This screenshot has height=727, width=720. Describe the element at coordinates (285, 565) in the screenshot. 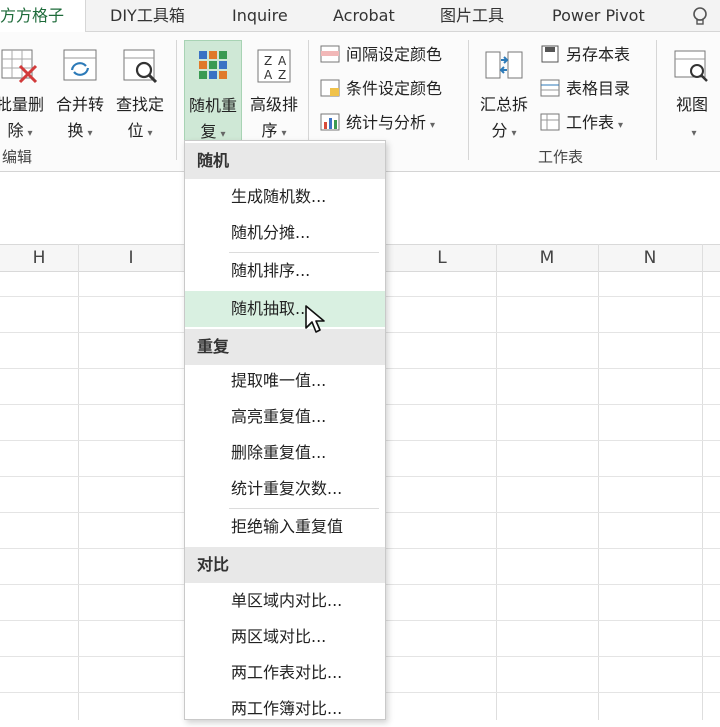

I see `menu-section-header-compare: 对比` at that location.